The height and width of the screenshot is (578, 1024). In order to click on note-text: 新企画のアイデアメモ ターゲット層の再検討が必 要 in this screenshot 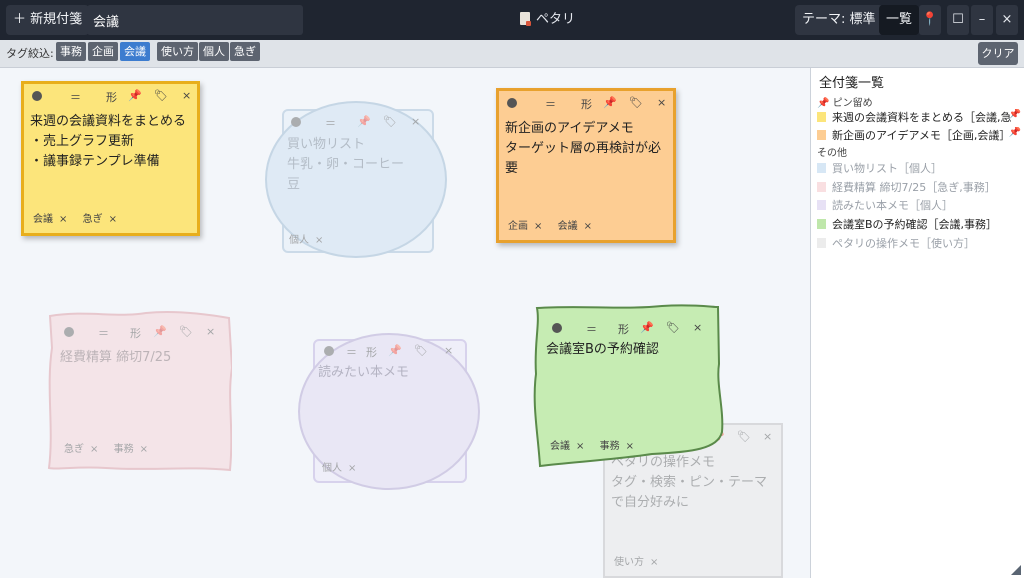, I will do `click(586, 149)`.